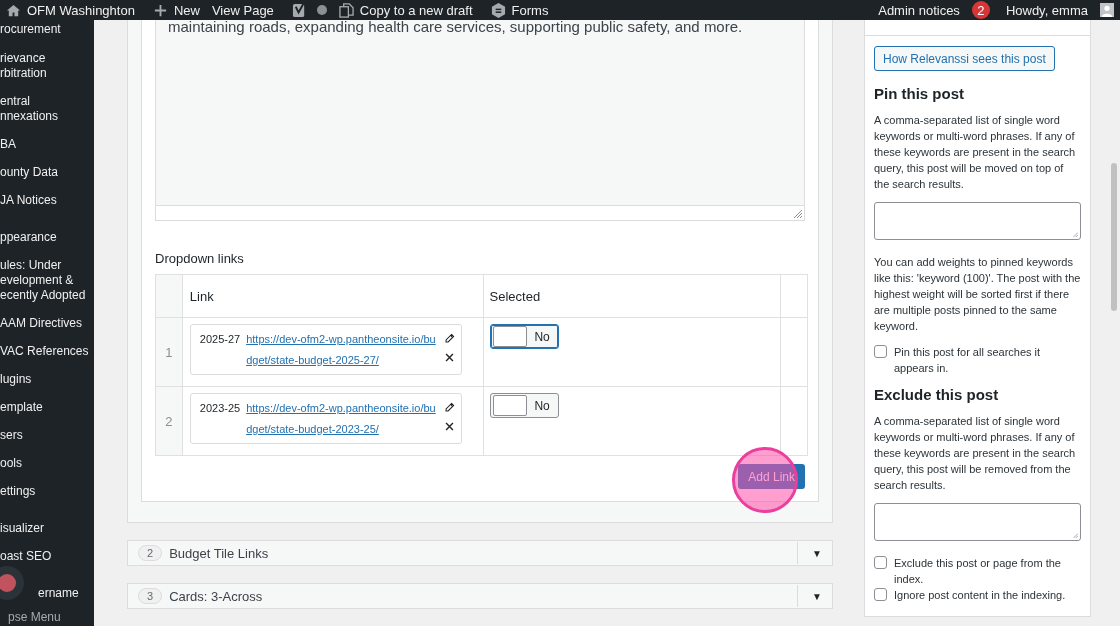 The width and height of the screenshot is (1120, 626). What do you see at coordinates (47, 201) in the screenshot?
I see `sidebar-item: JA Notices` at bounding box center [47, 201].